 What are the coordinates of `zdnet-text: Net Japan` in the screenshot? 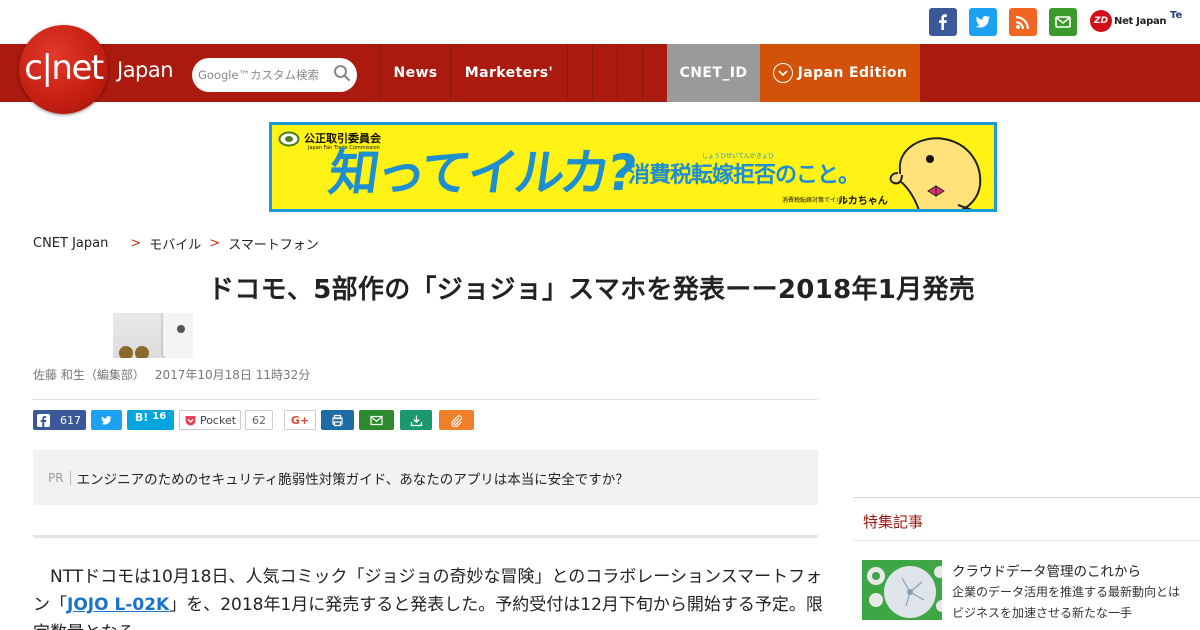 It's located at (1140, 21).